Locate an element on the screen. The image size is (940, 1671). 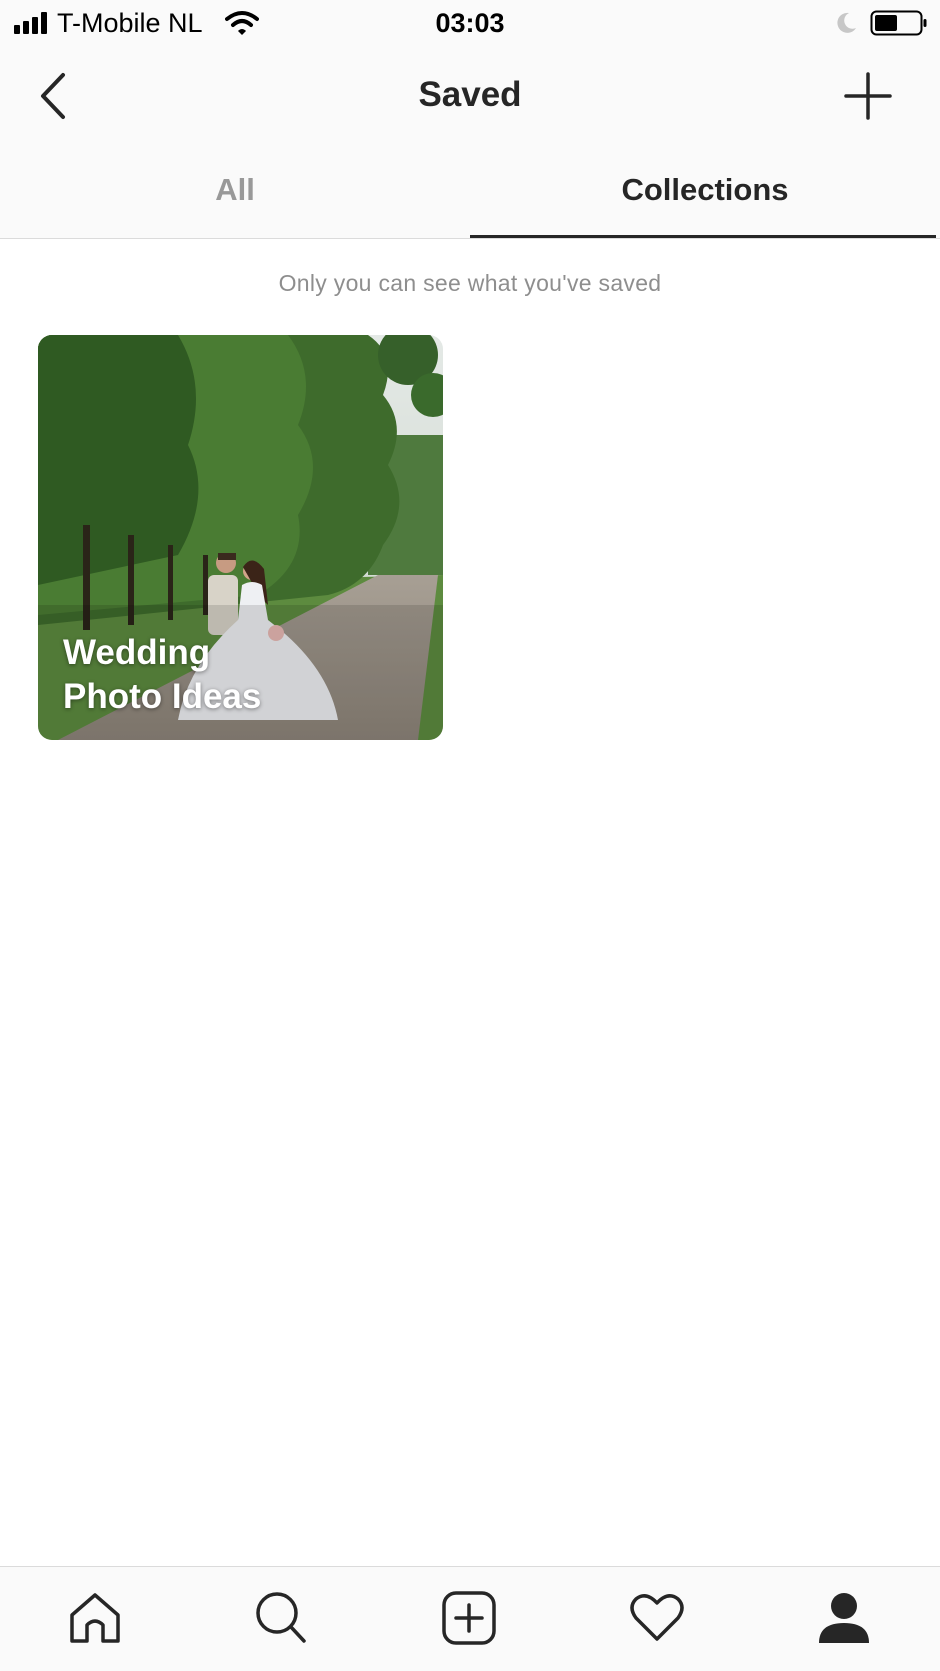
home-icon is located at coordinates (95, 1618).